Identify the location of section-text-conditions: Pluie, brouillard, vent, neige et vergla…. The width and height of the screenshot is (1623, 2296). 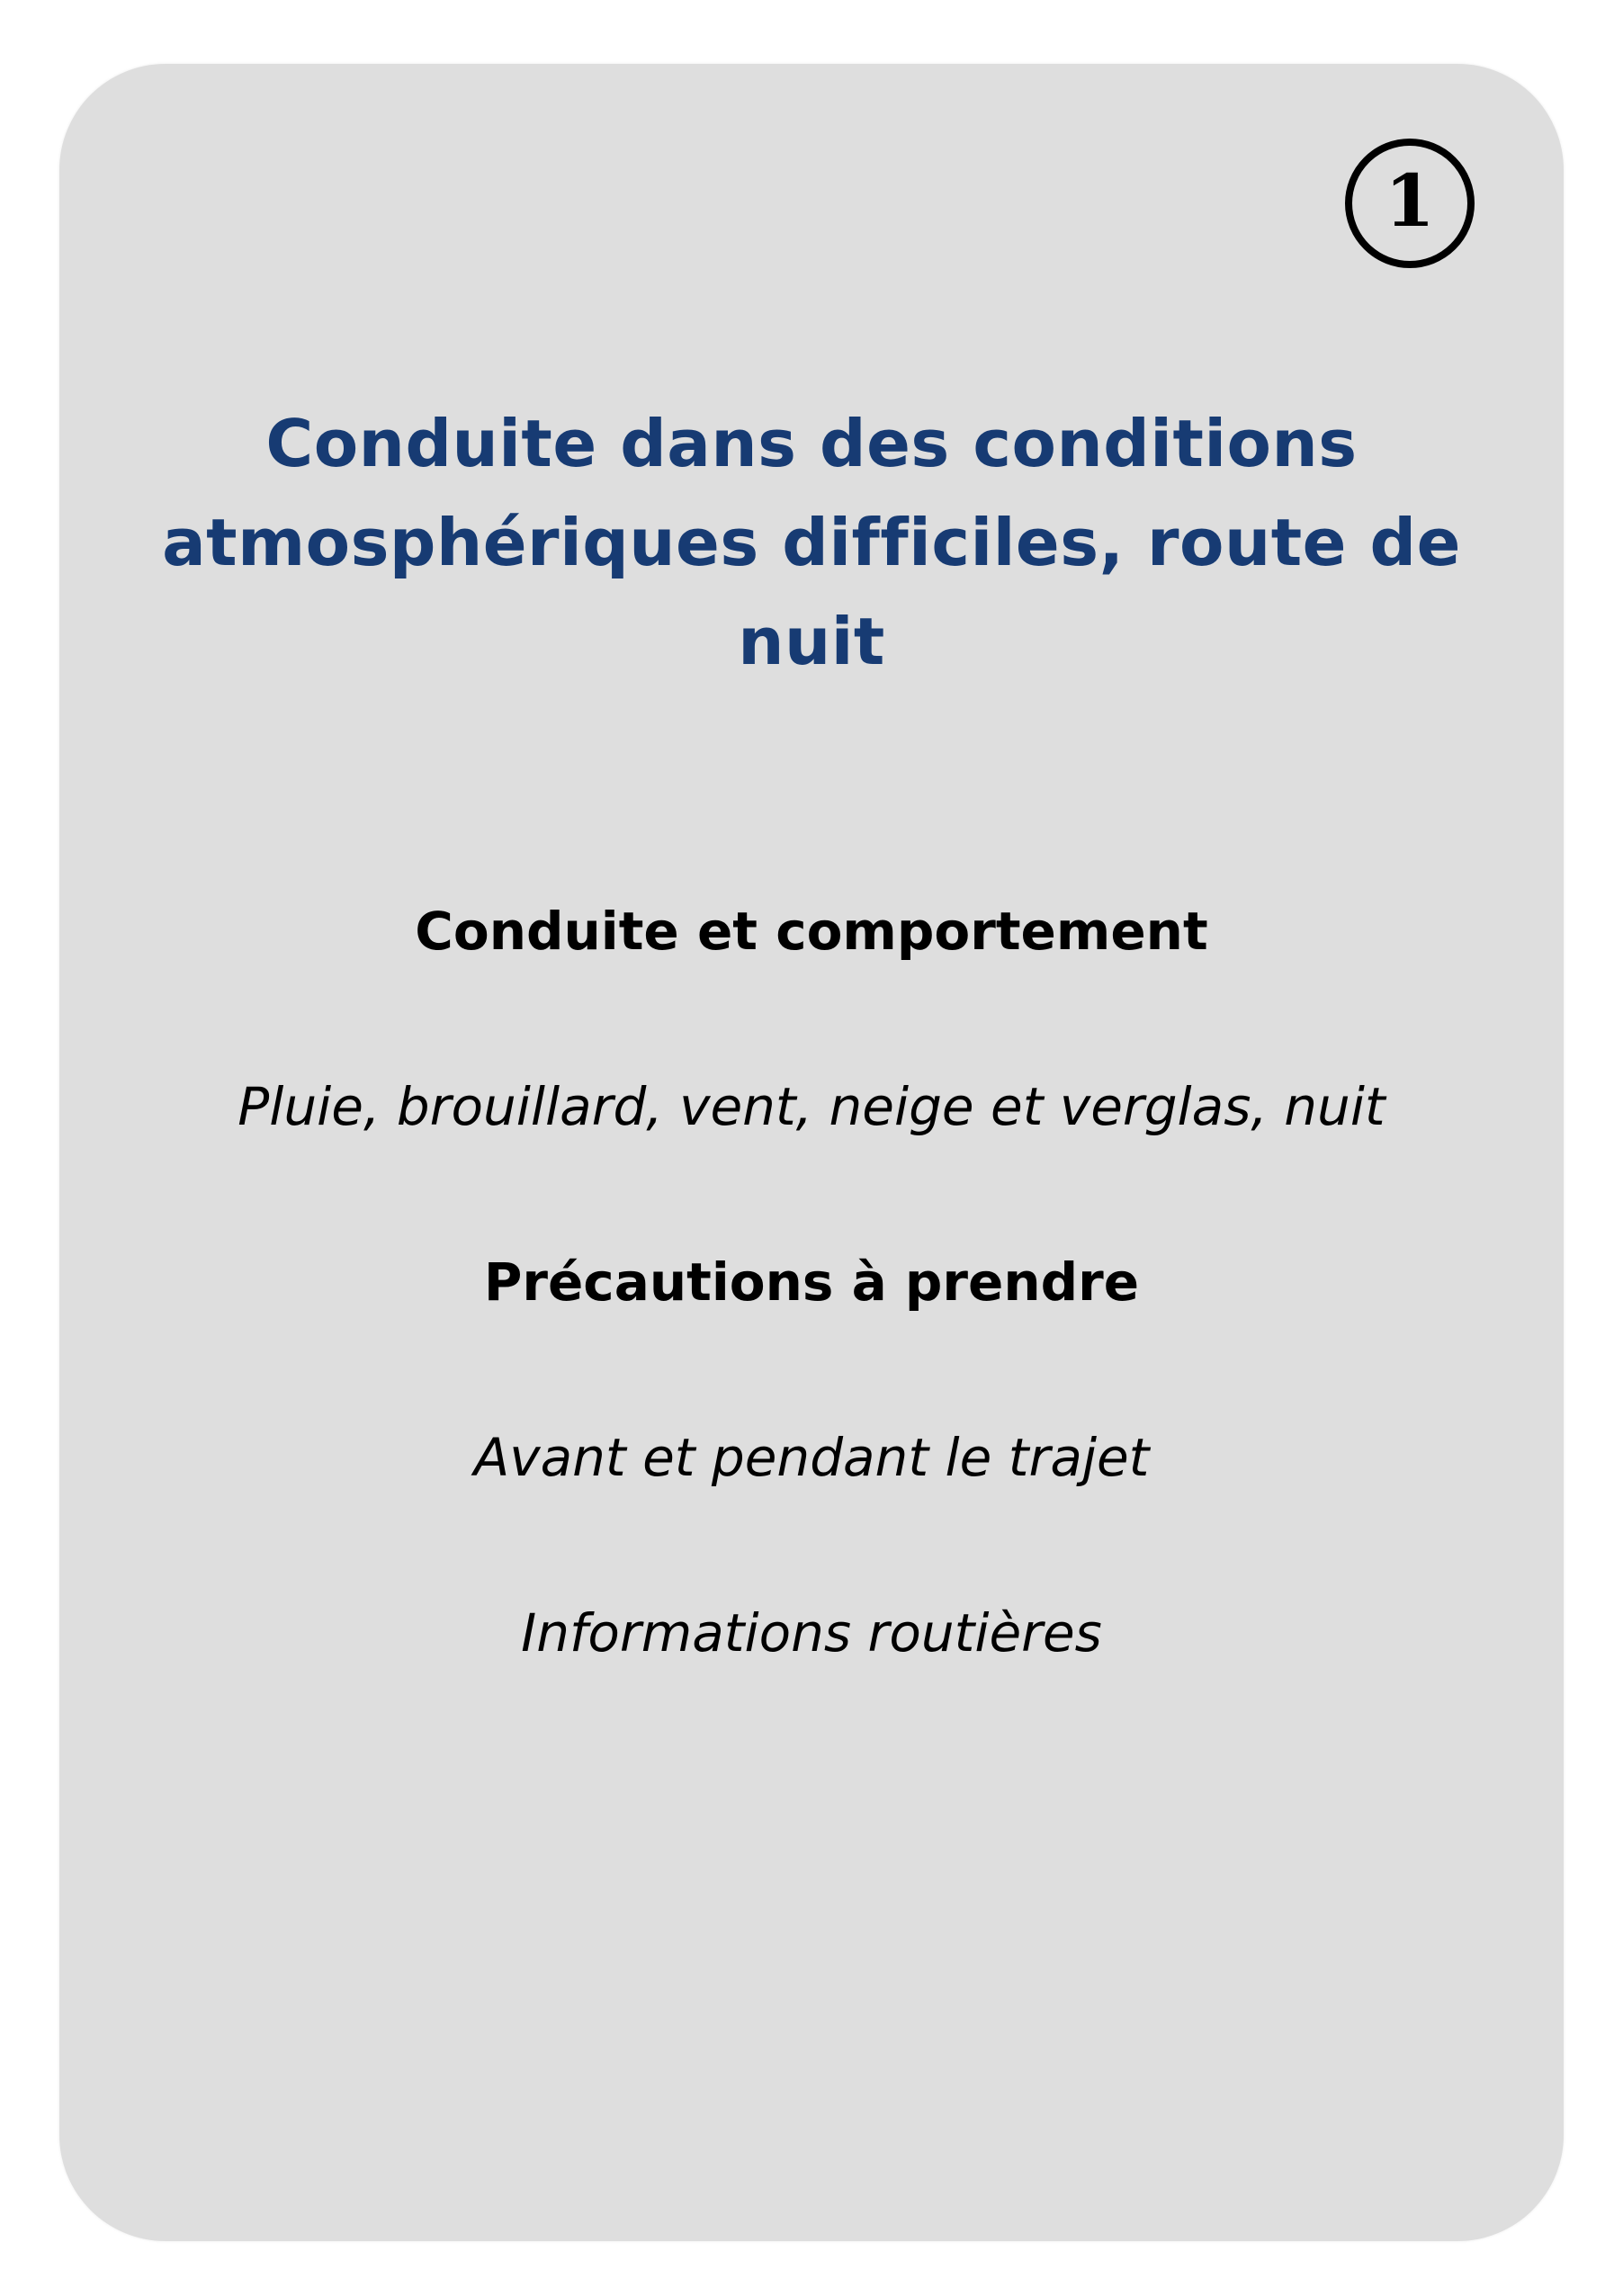
(811, 1106).